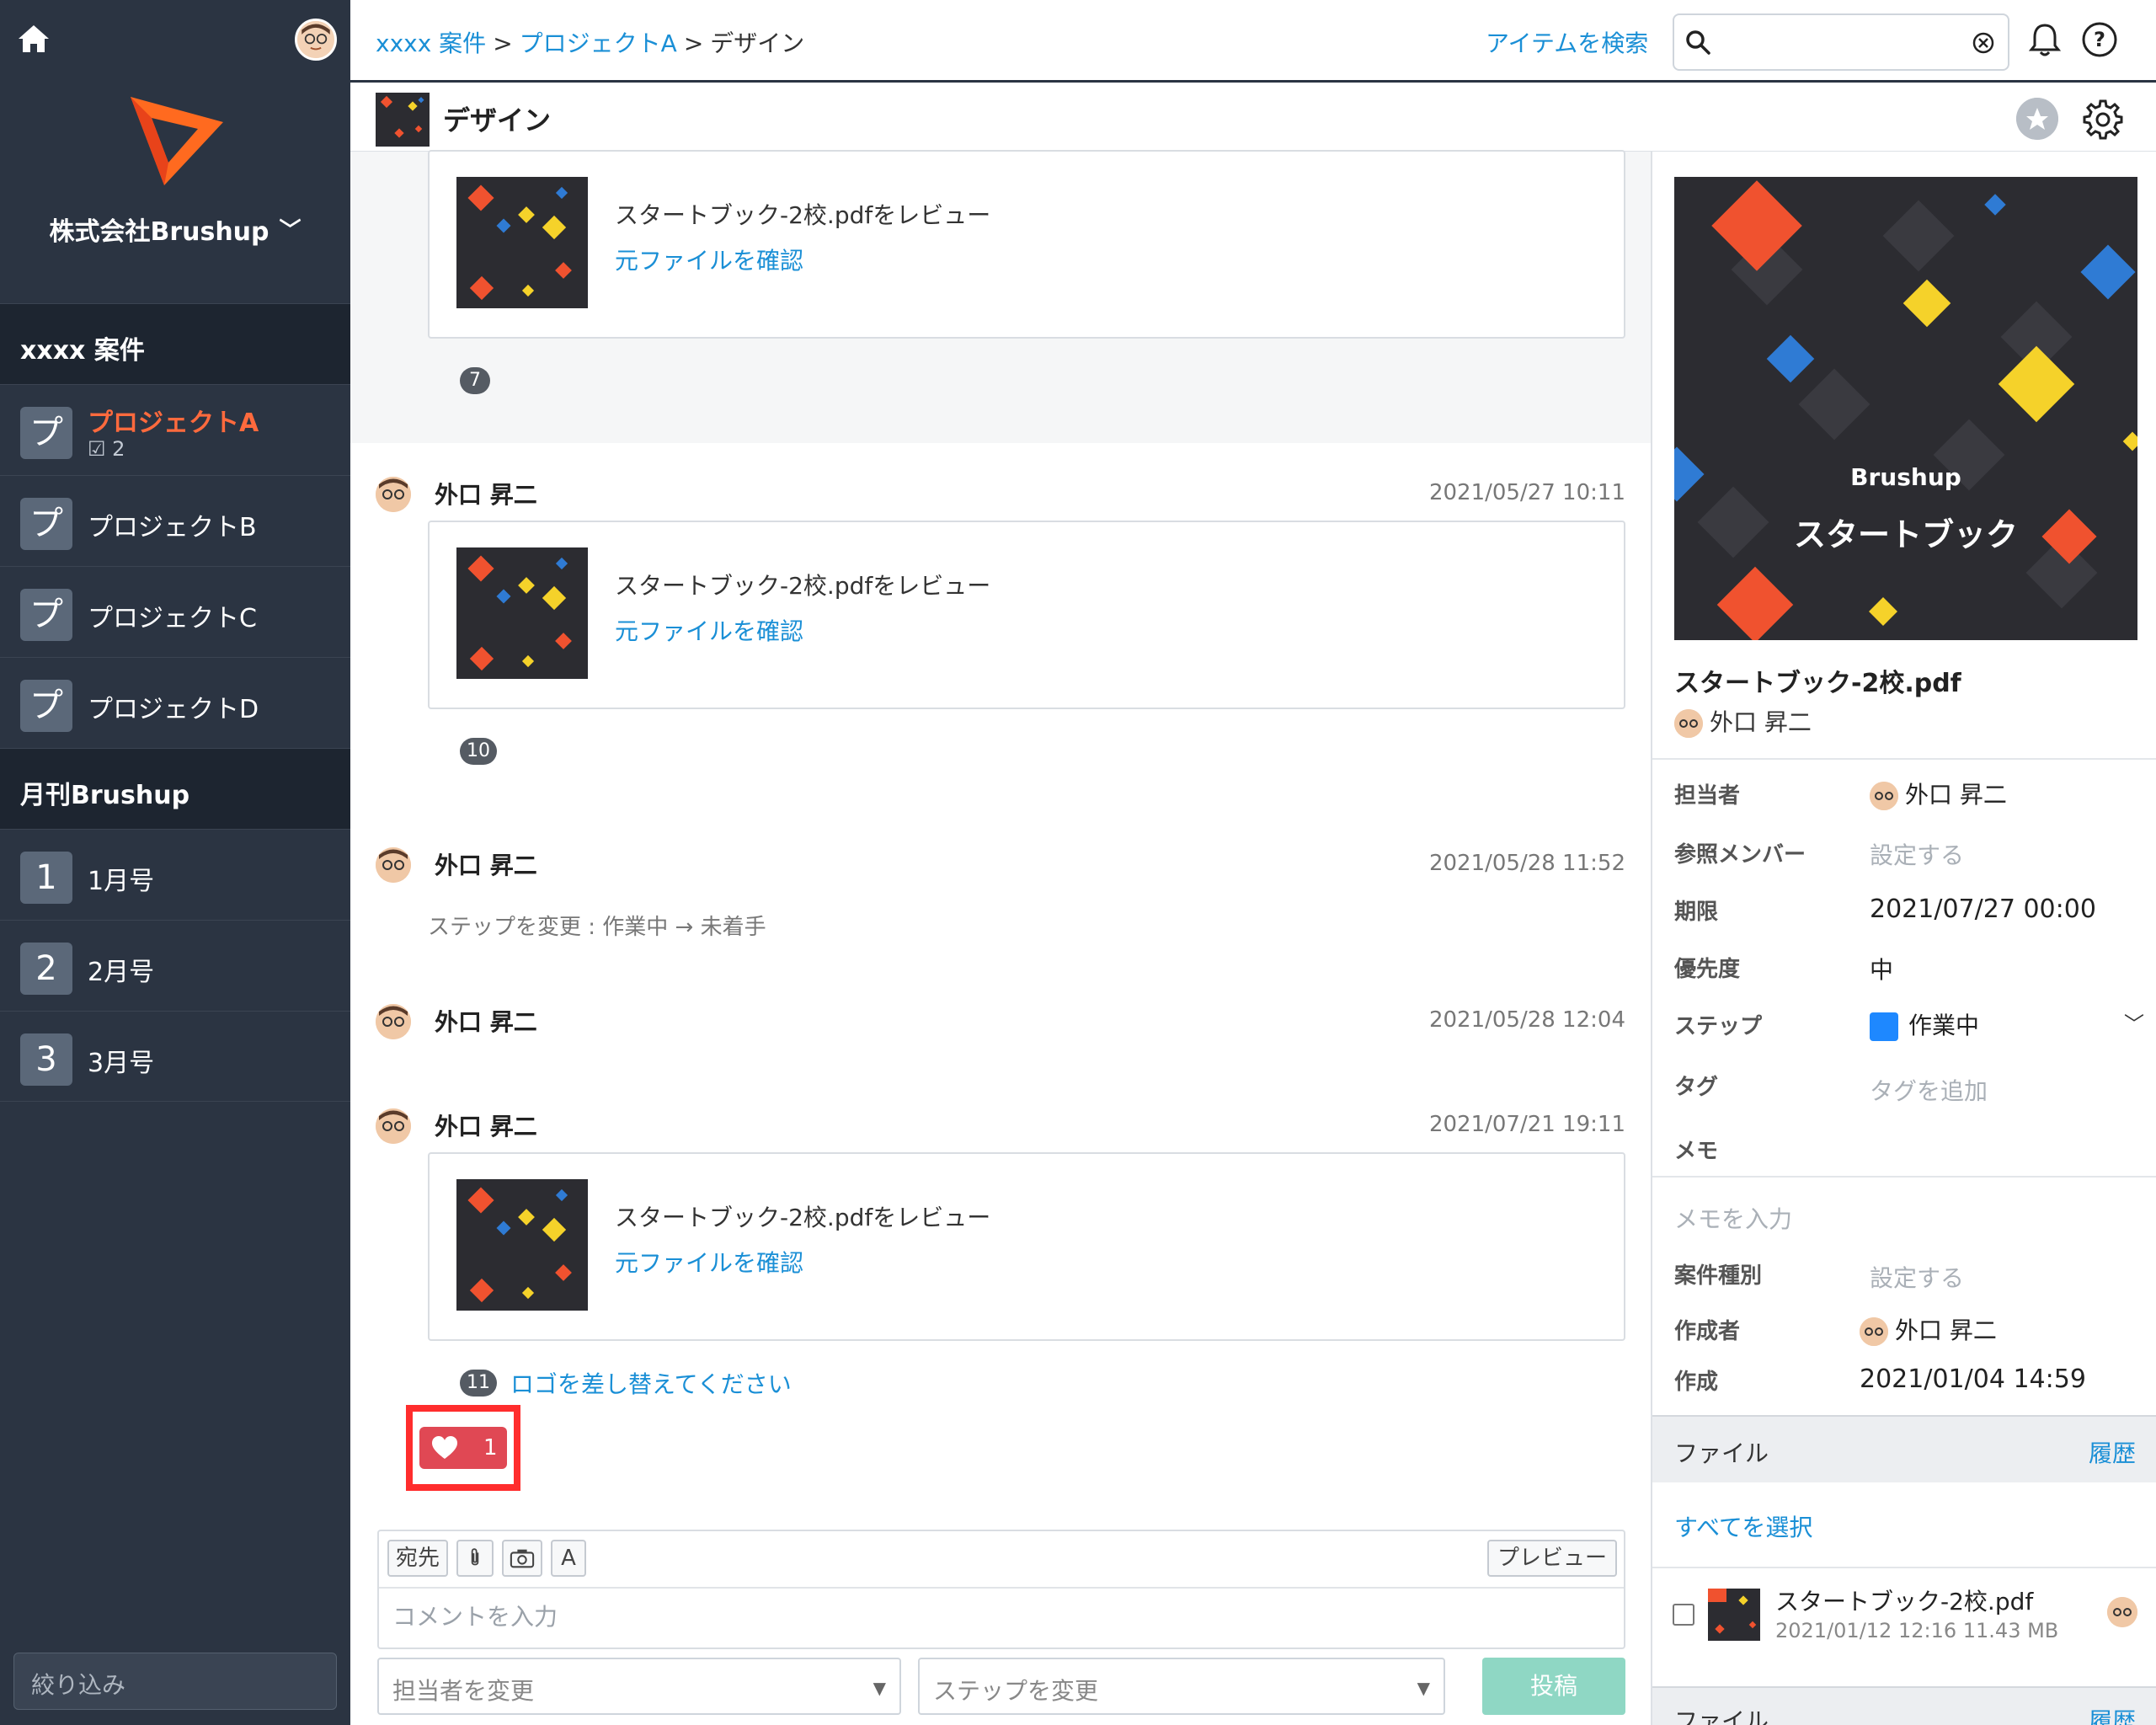 This screenshot has height=1725, width=2156. I want to click on page-title: デザイン, so click(497, 120).